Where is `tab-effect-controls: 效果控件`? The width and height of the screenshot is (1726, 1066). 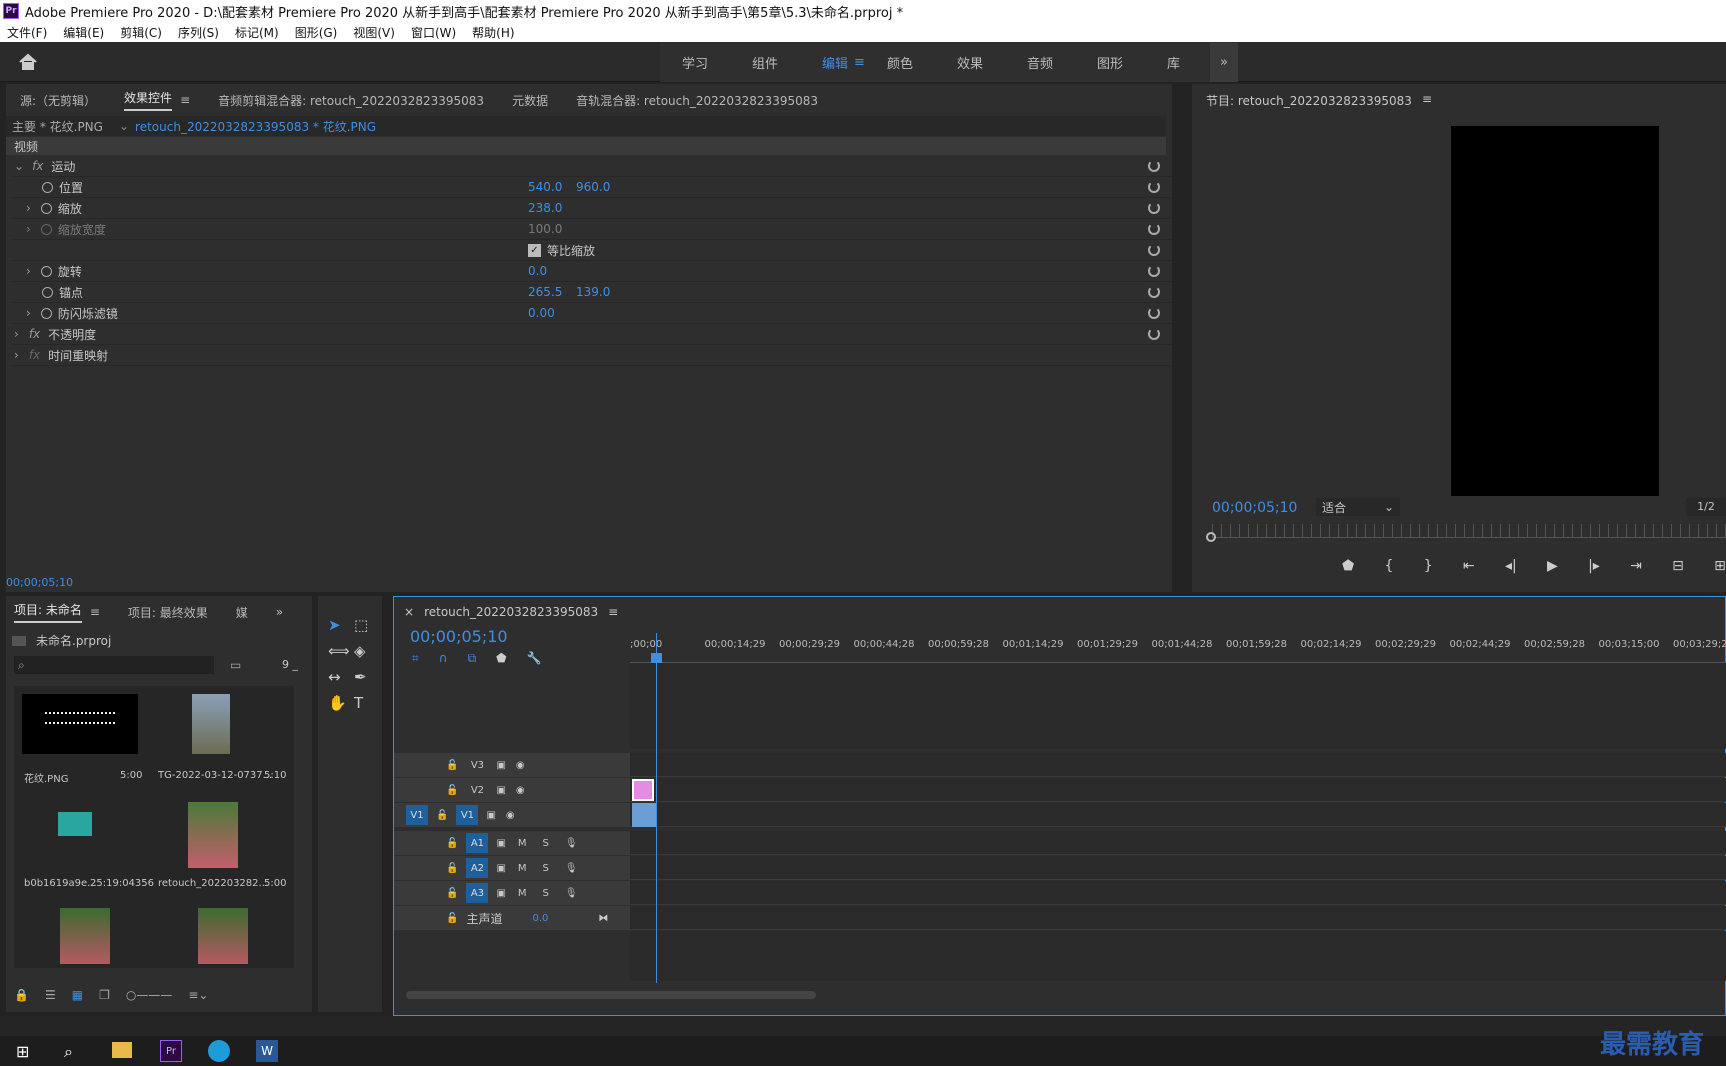 tab-effect-controls: 效果控件 is located at coordinates (148, 100).